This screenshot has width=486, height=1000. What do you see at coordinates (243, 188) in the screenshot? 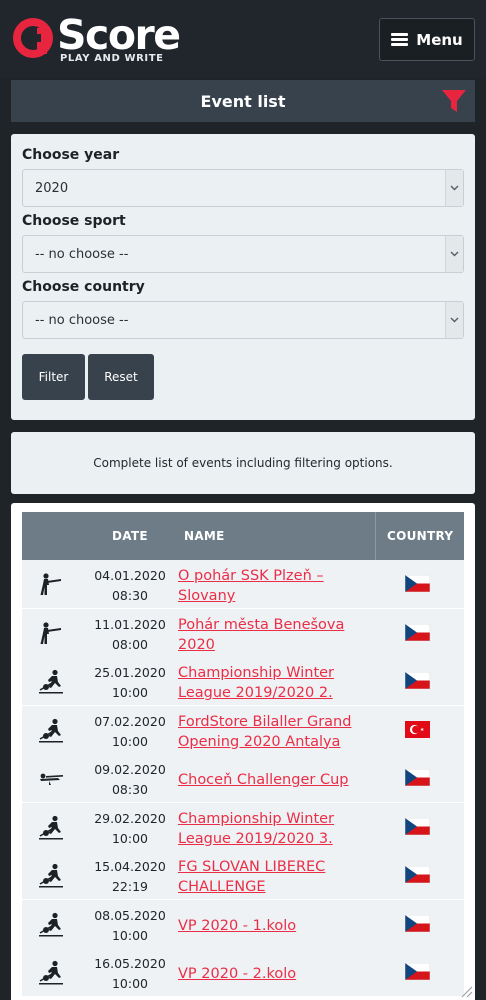
I see `year-select: 2020` at bounding box center [243, 188].